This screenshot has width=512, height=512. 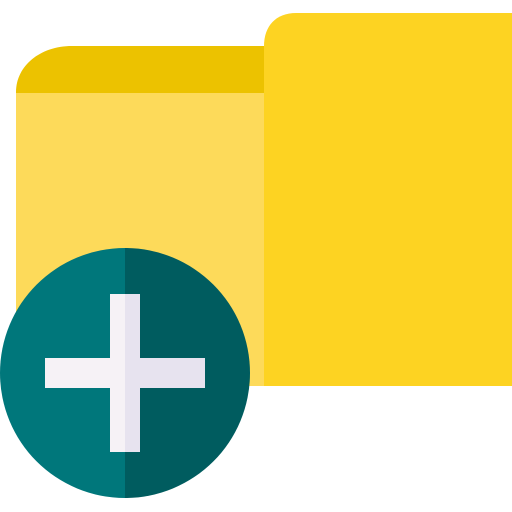 What do you see at coordinates (132, 373) in the screenshot?
I see `plus-vertical-right` at bounding box center [132, 373].